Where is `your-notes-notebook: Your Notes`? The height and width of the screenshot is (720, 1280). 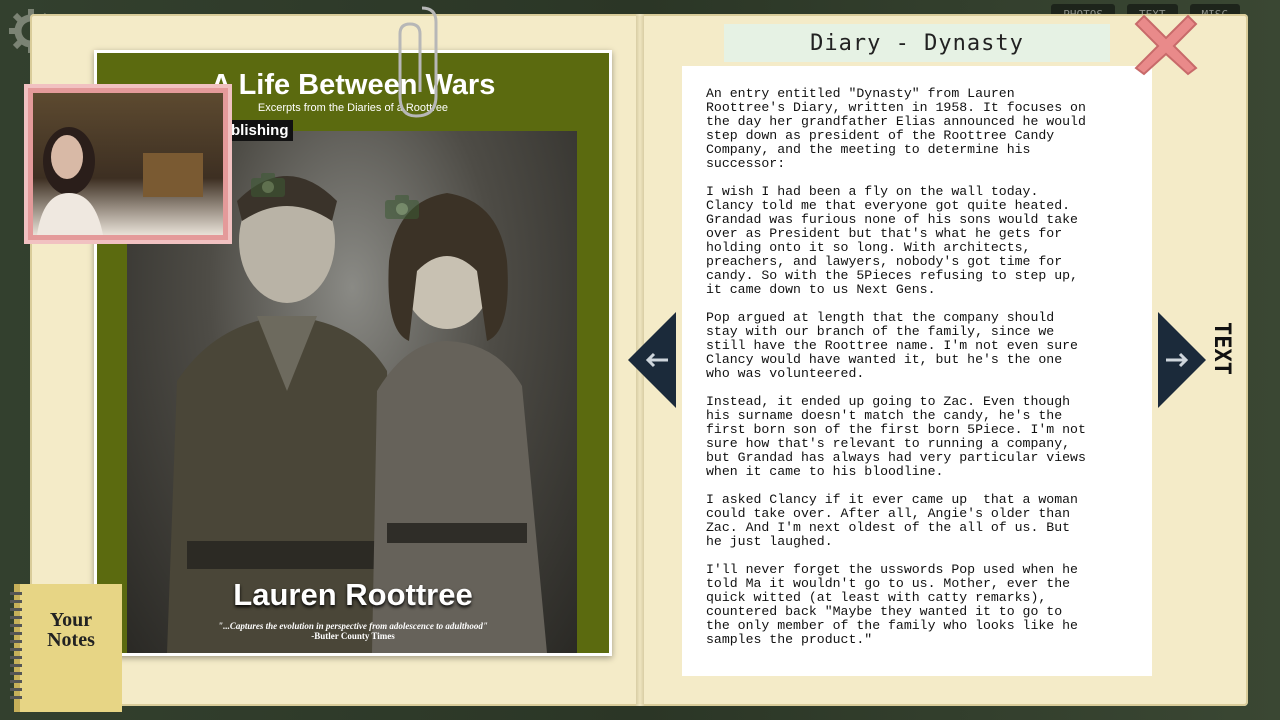
your-notes-notebook: Your Notes is located at coordinates (66, 648).